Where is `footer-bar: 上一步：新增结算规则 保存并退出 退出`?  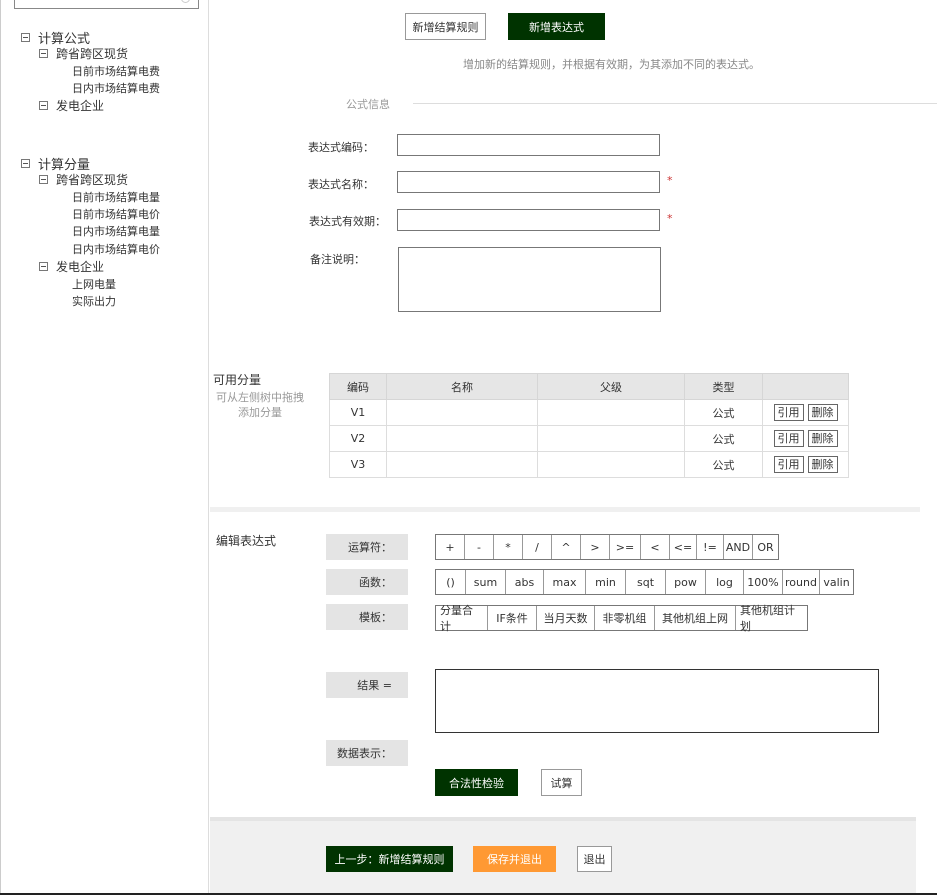
footer-bar: 上一步：新增结算规则 保存并退出 退出 is located at coordinates (563, 855).